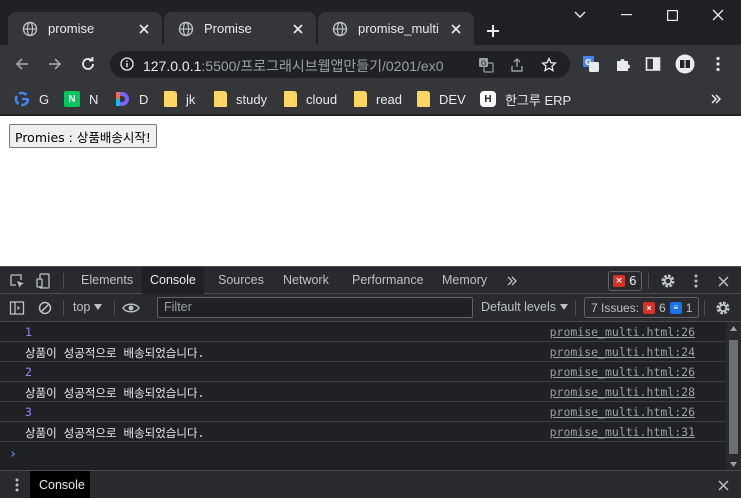 The height and width of the screenshot is (498, 741). I want to click on more-tabs-icon, so click(512, 281).